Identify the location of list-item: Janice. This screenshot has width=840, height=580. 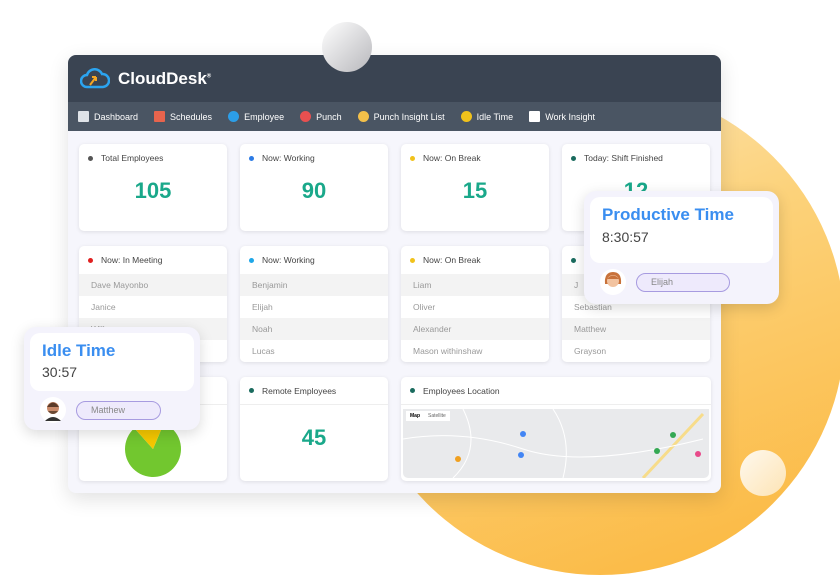
(153, 307).